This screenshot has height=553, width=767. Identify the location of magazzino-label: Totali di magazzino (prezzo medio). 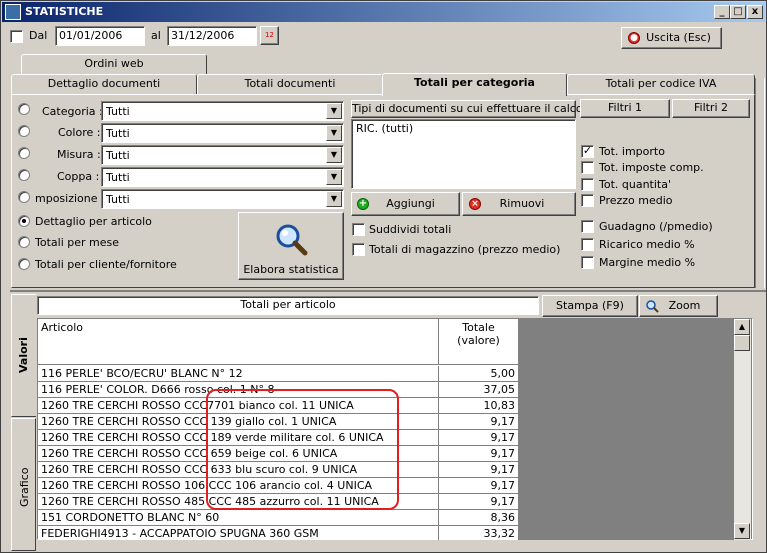
(465, 249).